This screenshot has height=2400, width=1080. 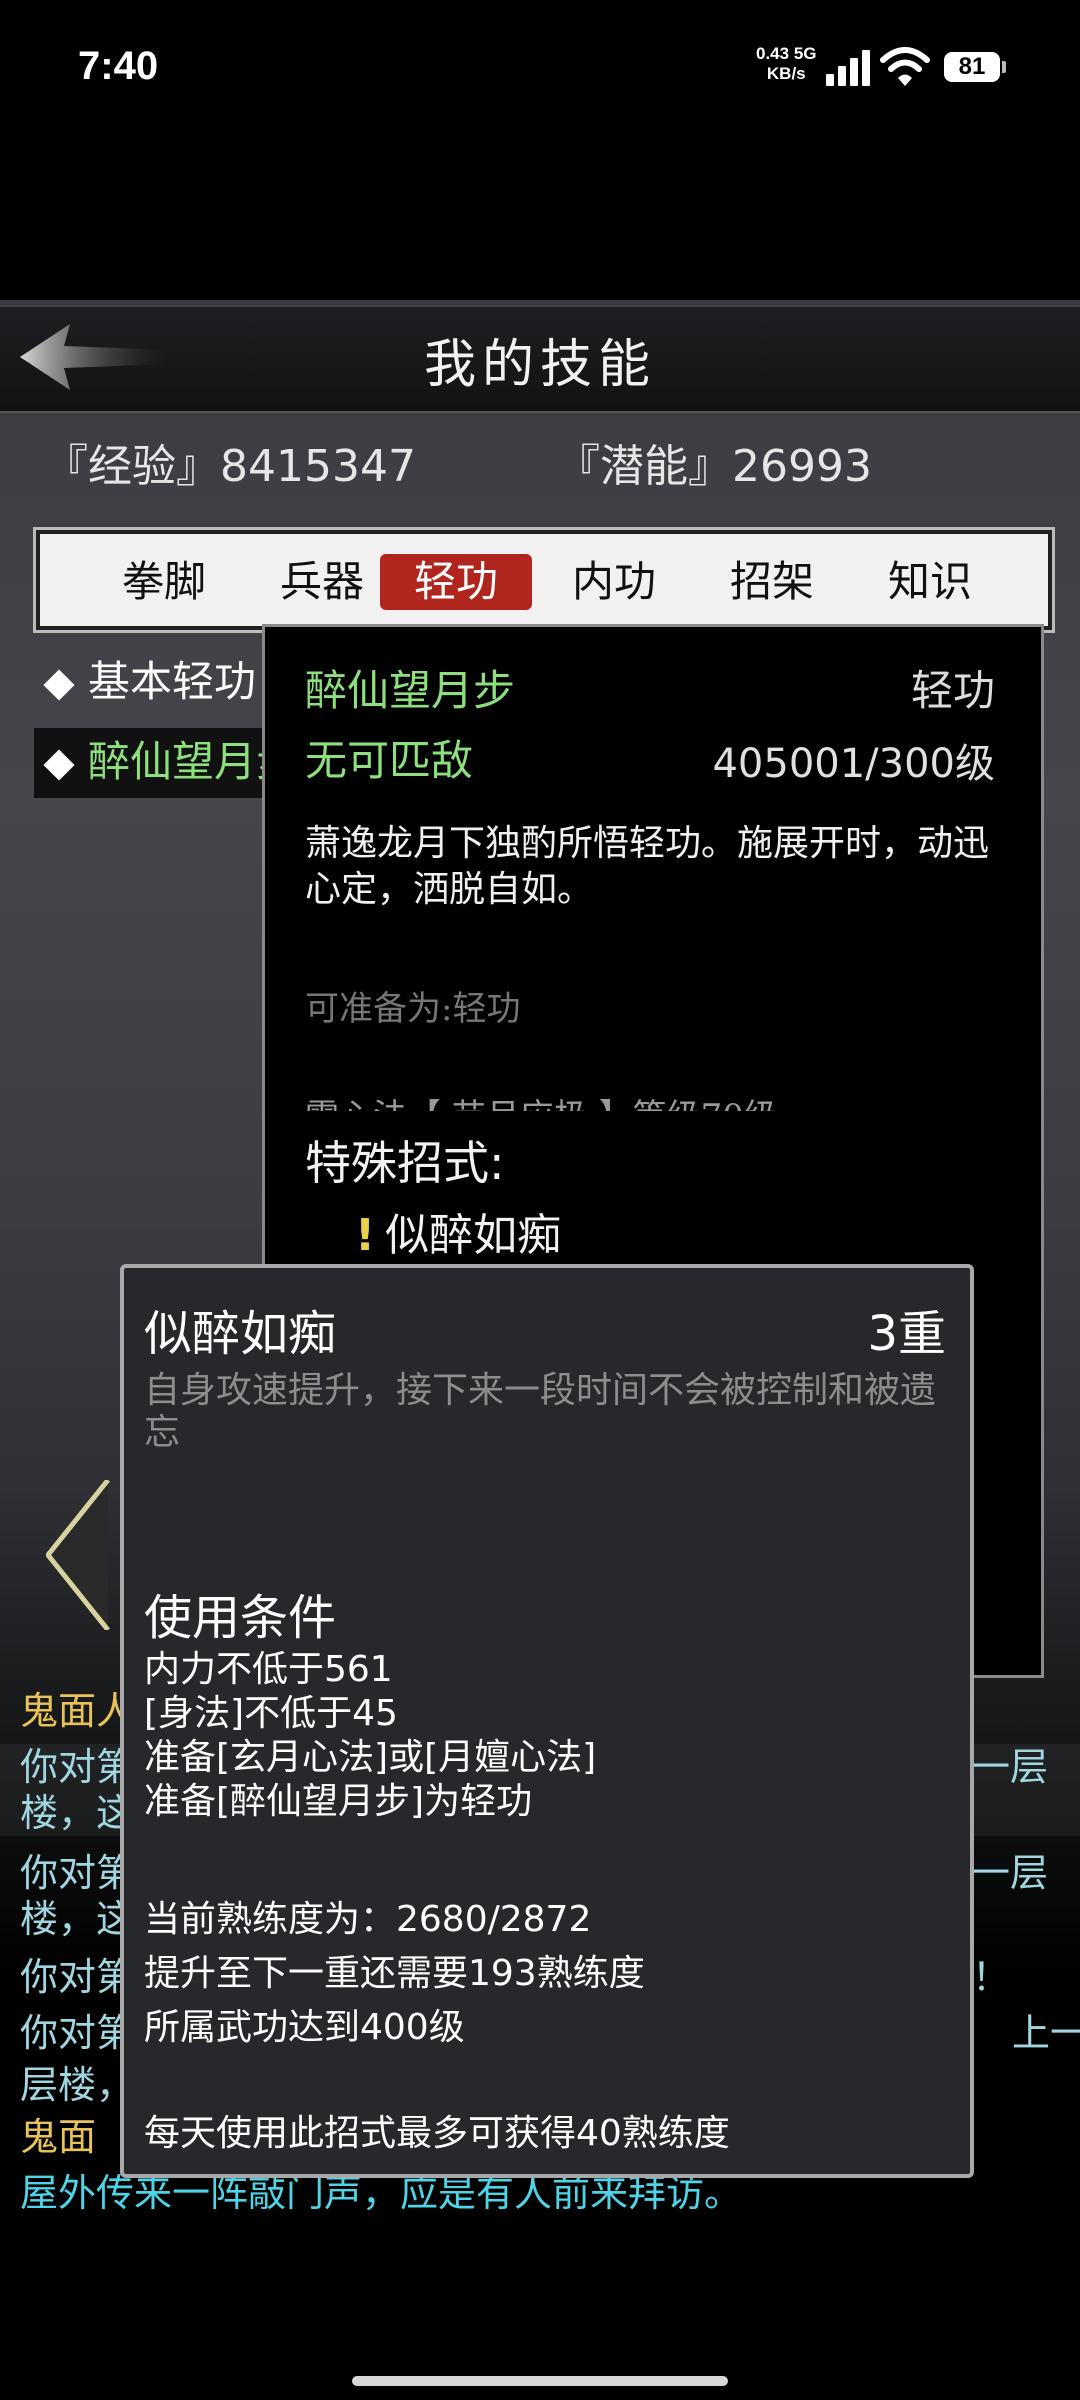 I want to click on page-title: 我的技能, so click(x=539, y=365).